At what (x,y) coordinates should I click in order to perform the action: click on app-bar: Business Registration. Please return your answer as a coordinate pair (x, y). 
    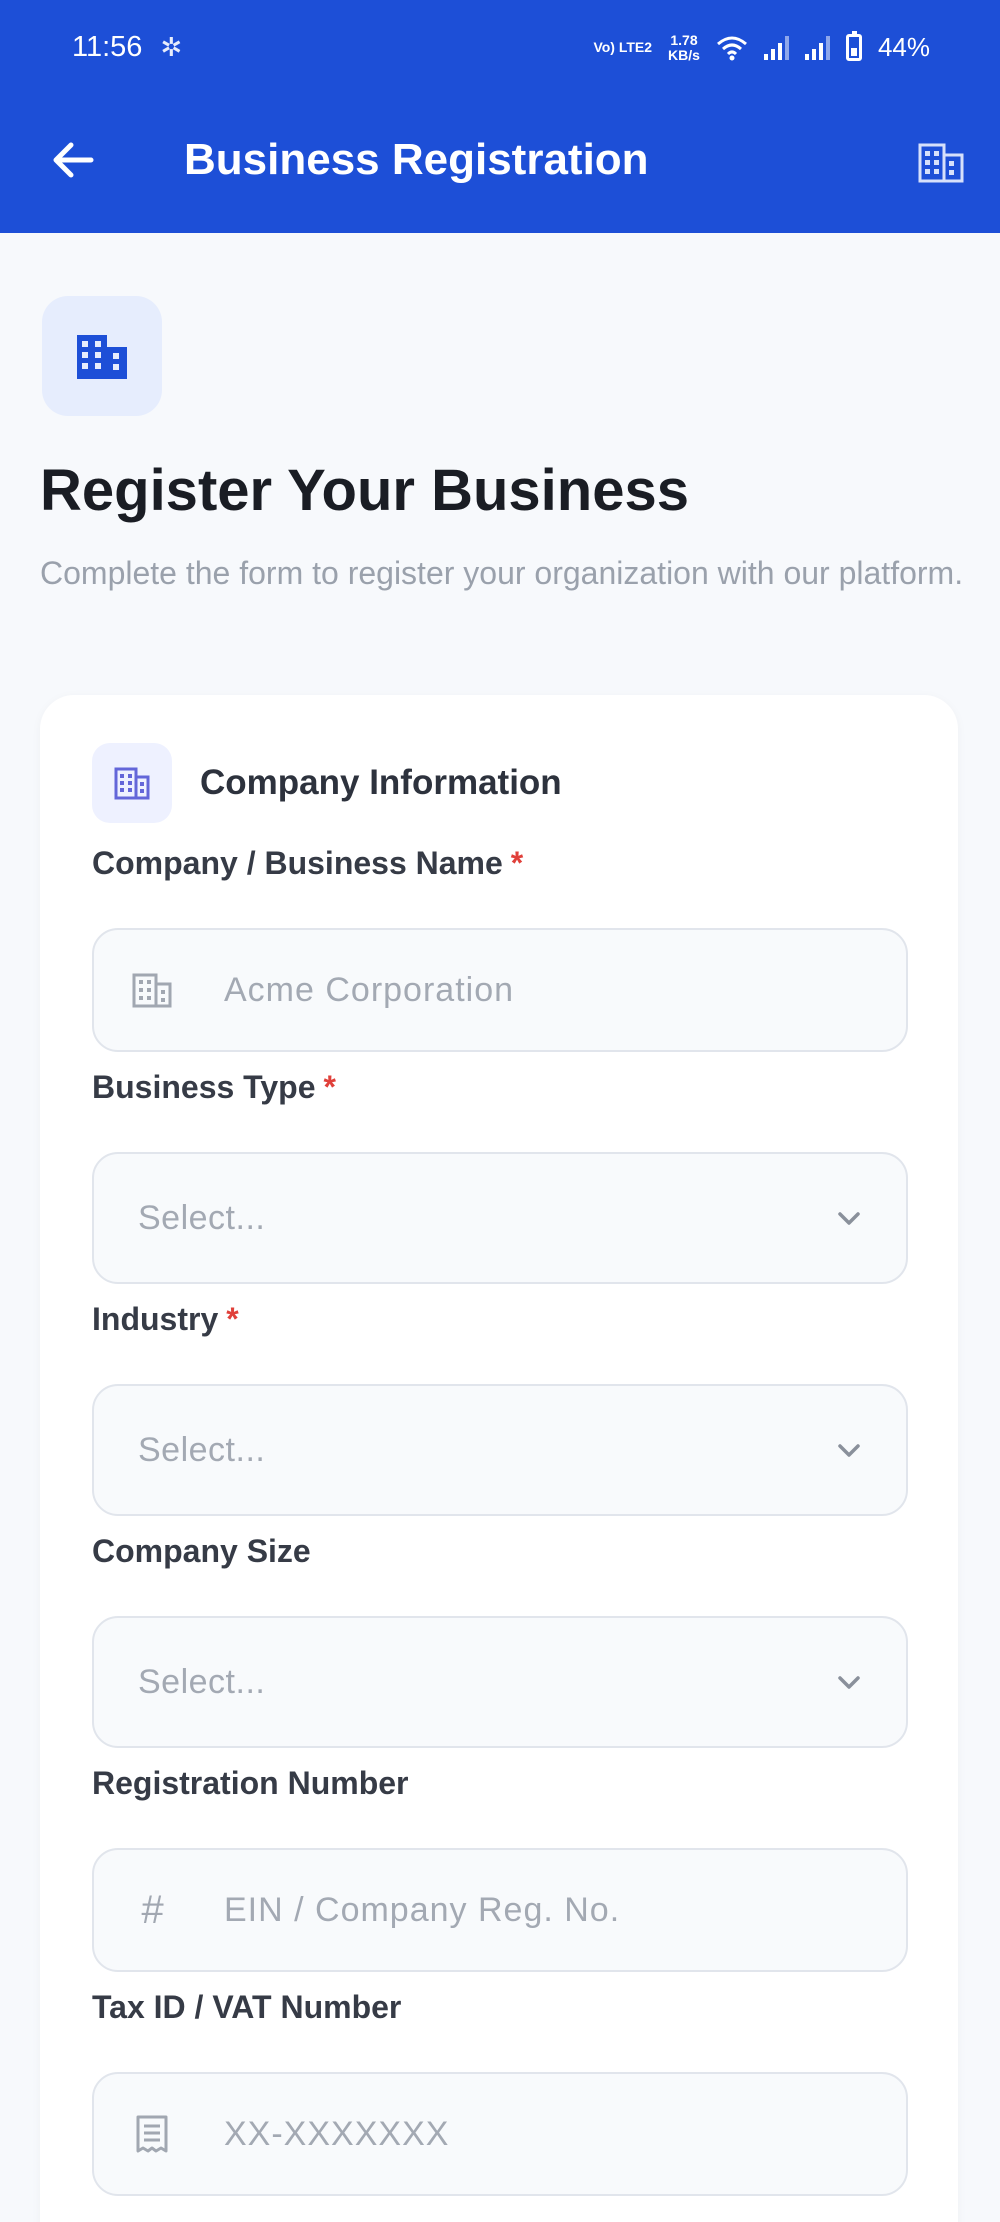
    Looking at the image, I should click on (500, 164).